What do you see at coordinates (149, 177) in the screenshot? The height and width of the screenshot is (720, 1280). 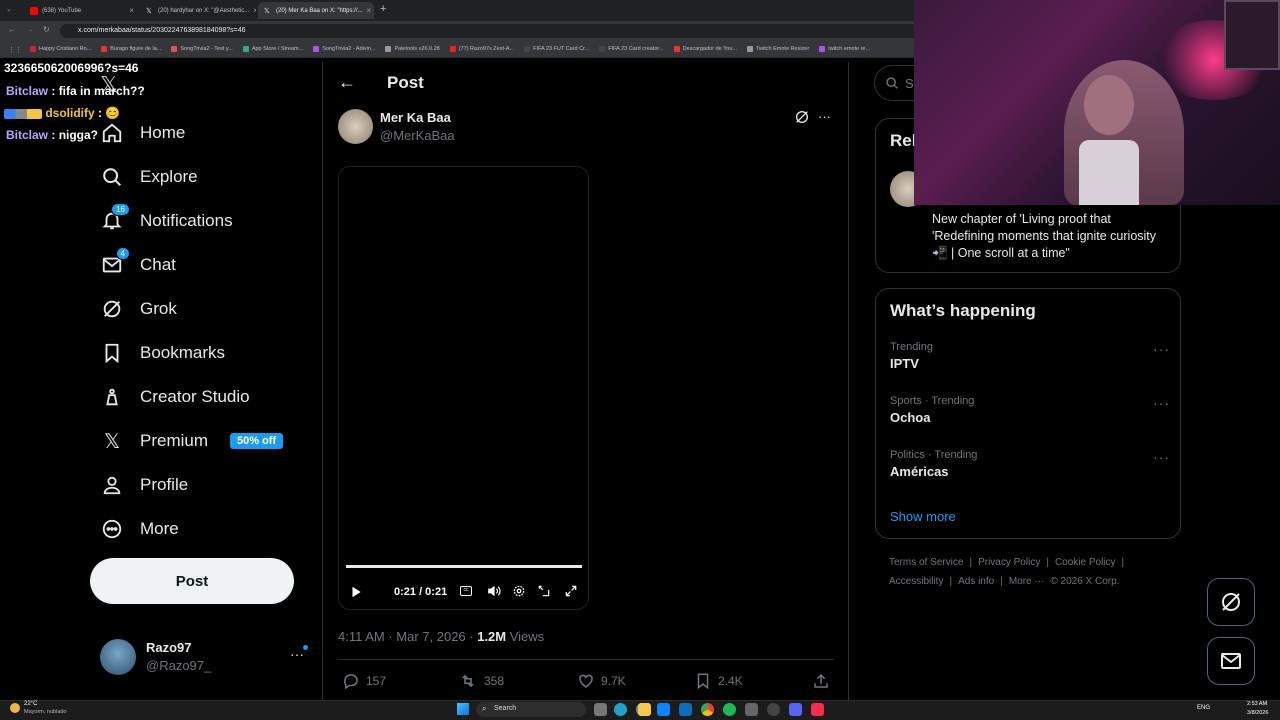 I see `sidebar-item-explore: Explore` at bounding box center [149, 177].